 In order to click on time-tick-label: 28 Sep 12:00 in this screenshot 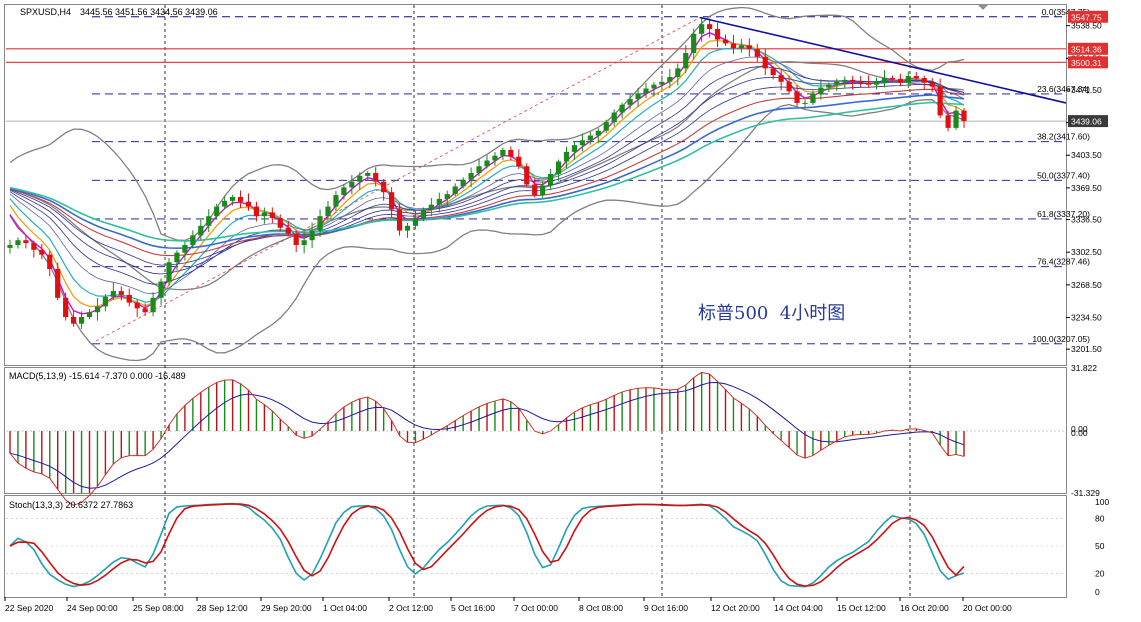, I will do `click(222, 608)`.